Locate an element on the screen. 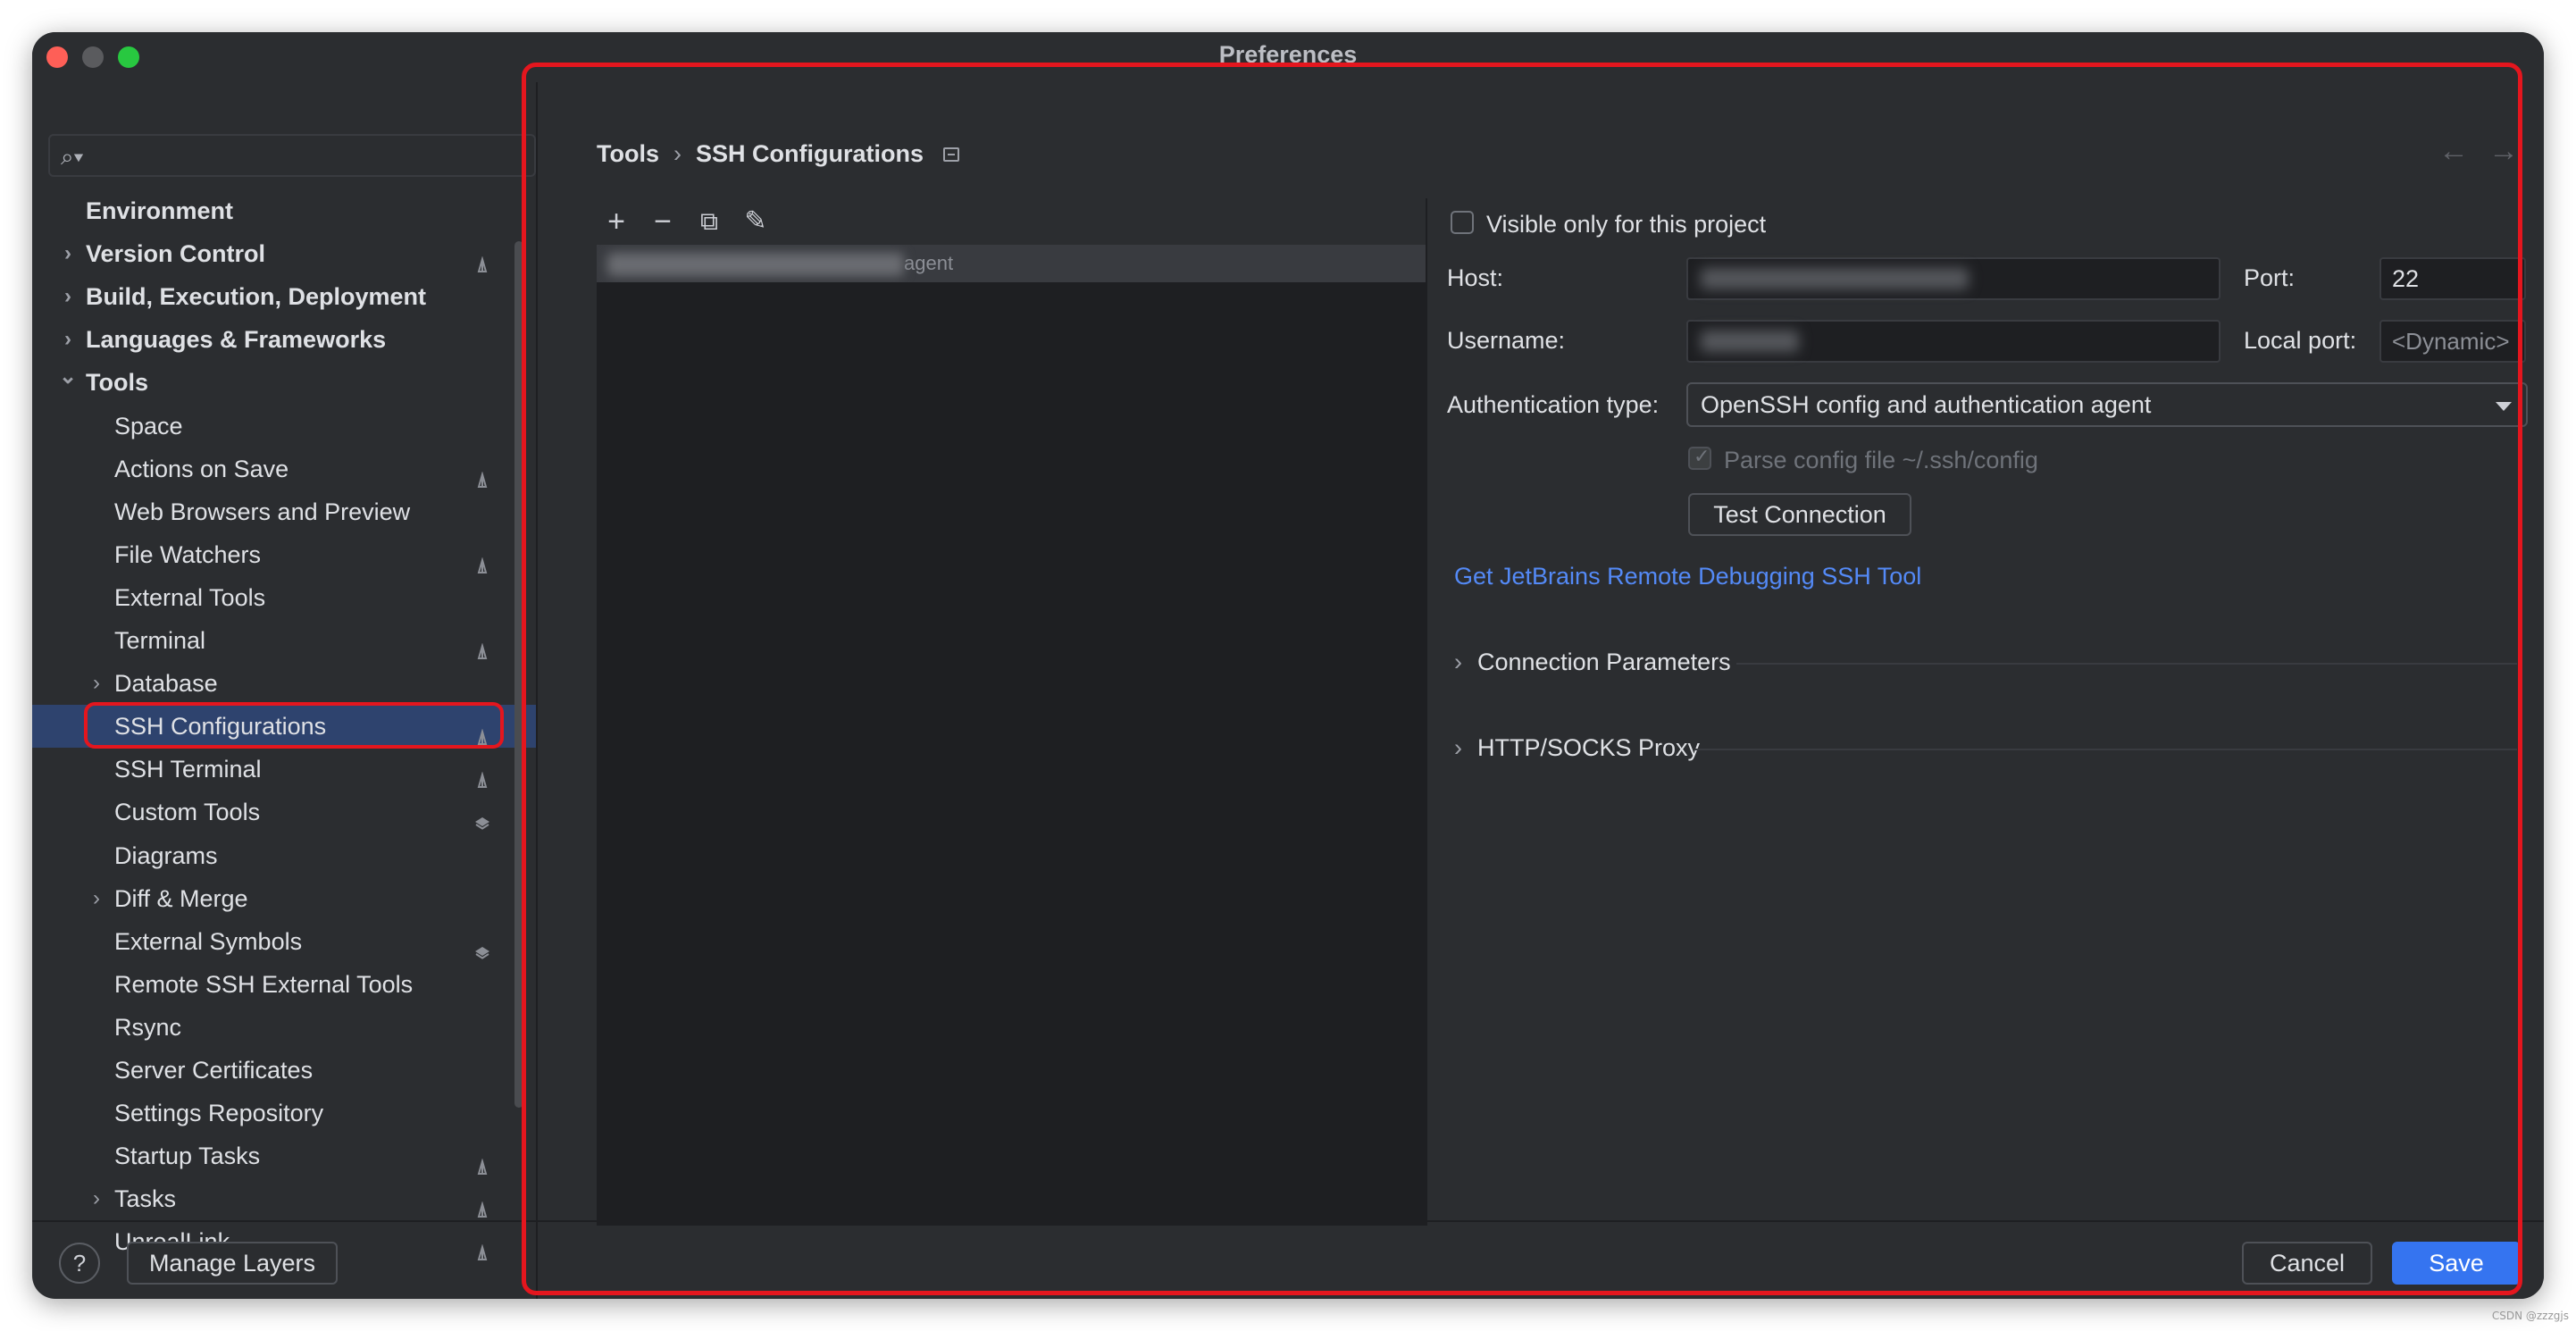 Image resolution: width=2576 pixels, height=1331 pixels. remote-debug-tool-link: Get JetBrains Remote Debugging SSH Tool is located at coordinates (1688, 576).